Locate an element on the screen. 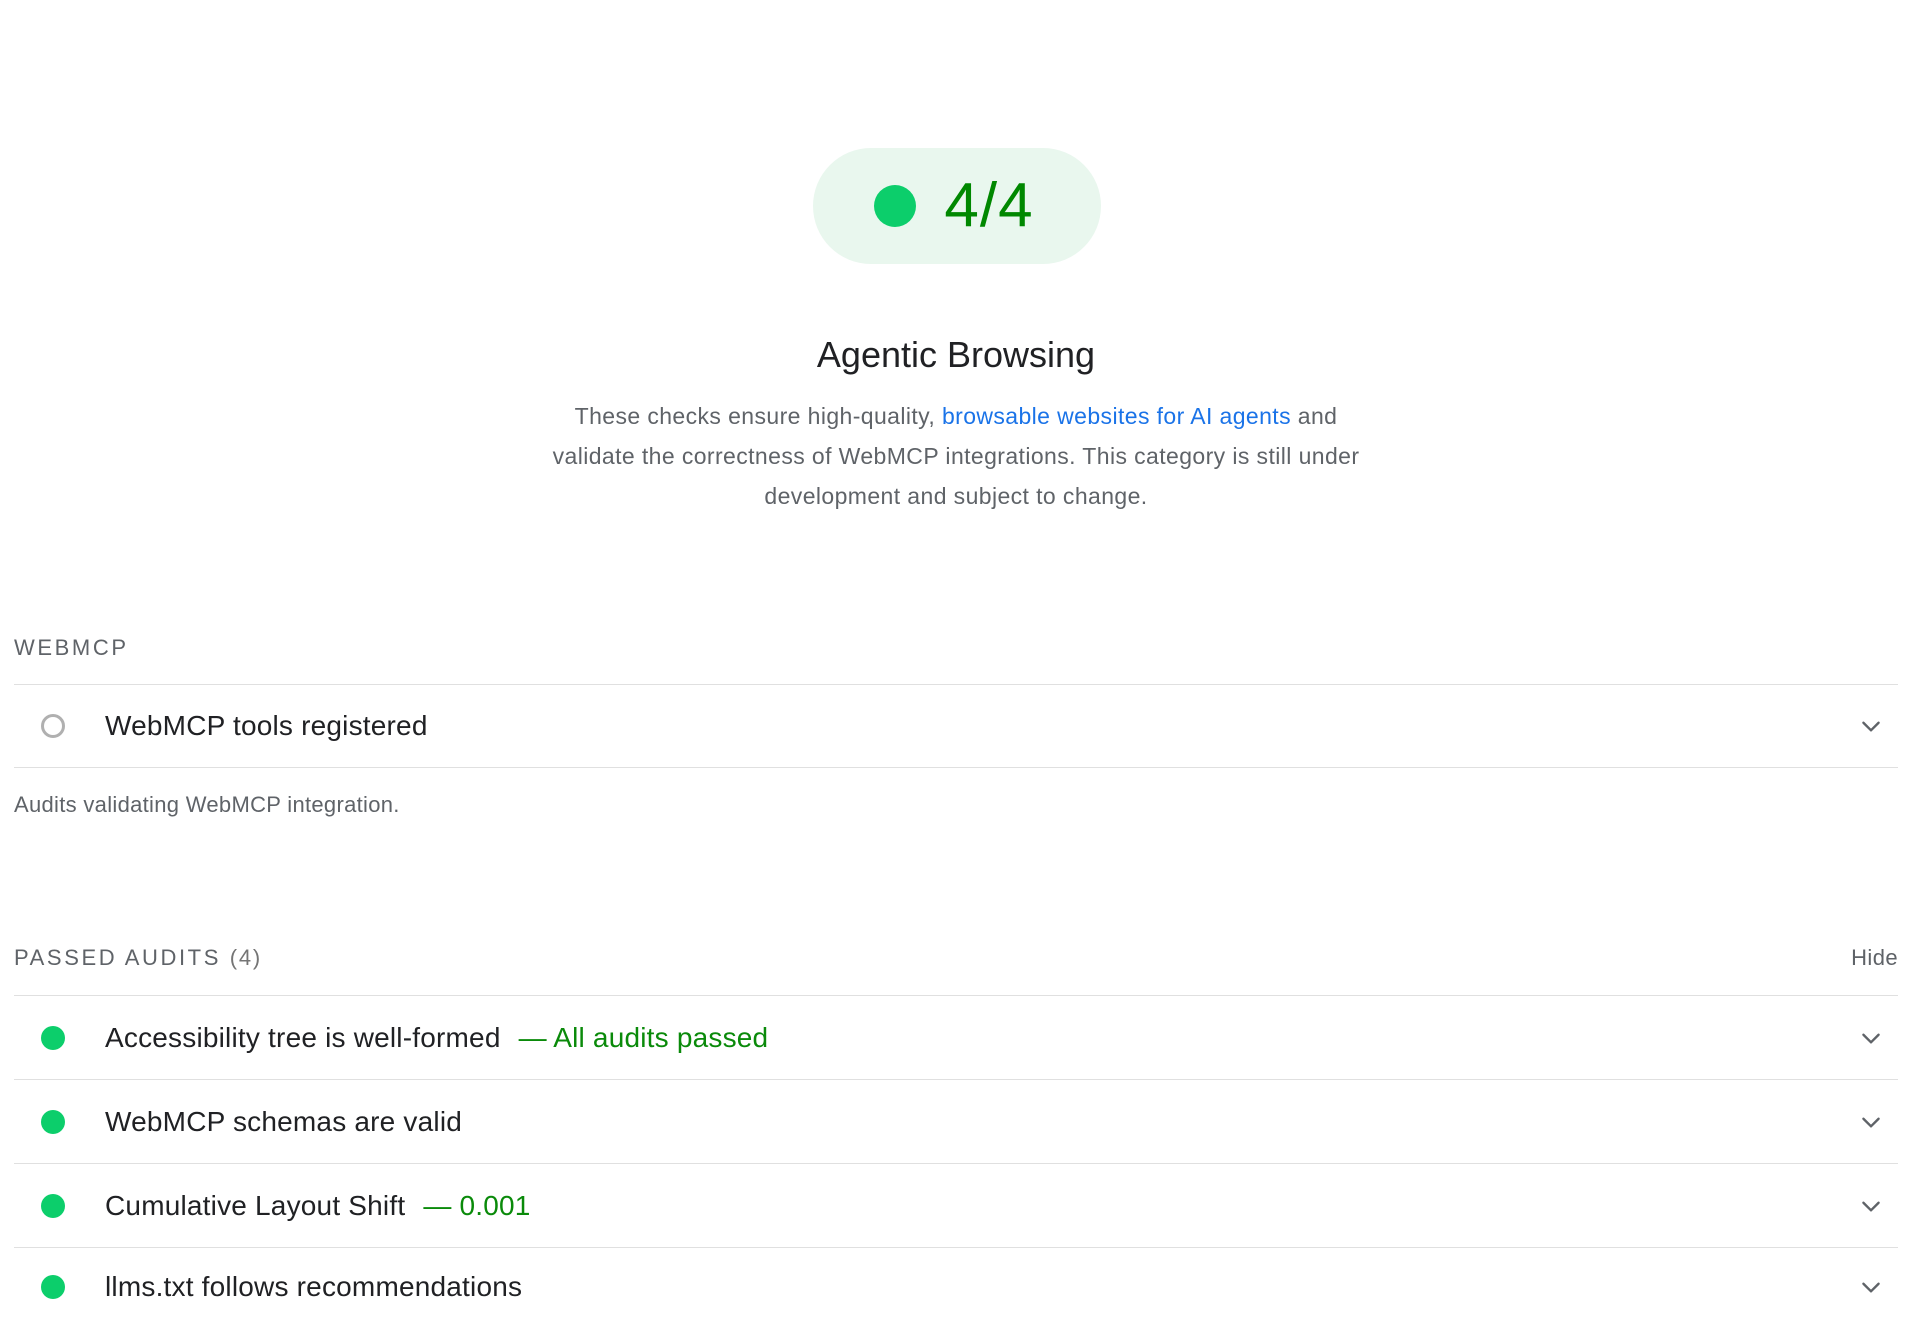  audit-display-value: — 0.001 is located at coordinates (477, 1205).